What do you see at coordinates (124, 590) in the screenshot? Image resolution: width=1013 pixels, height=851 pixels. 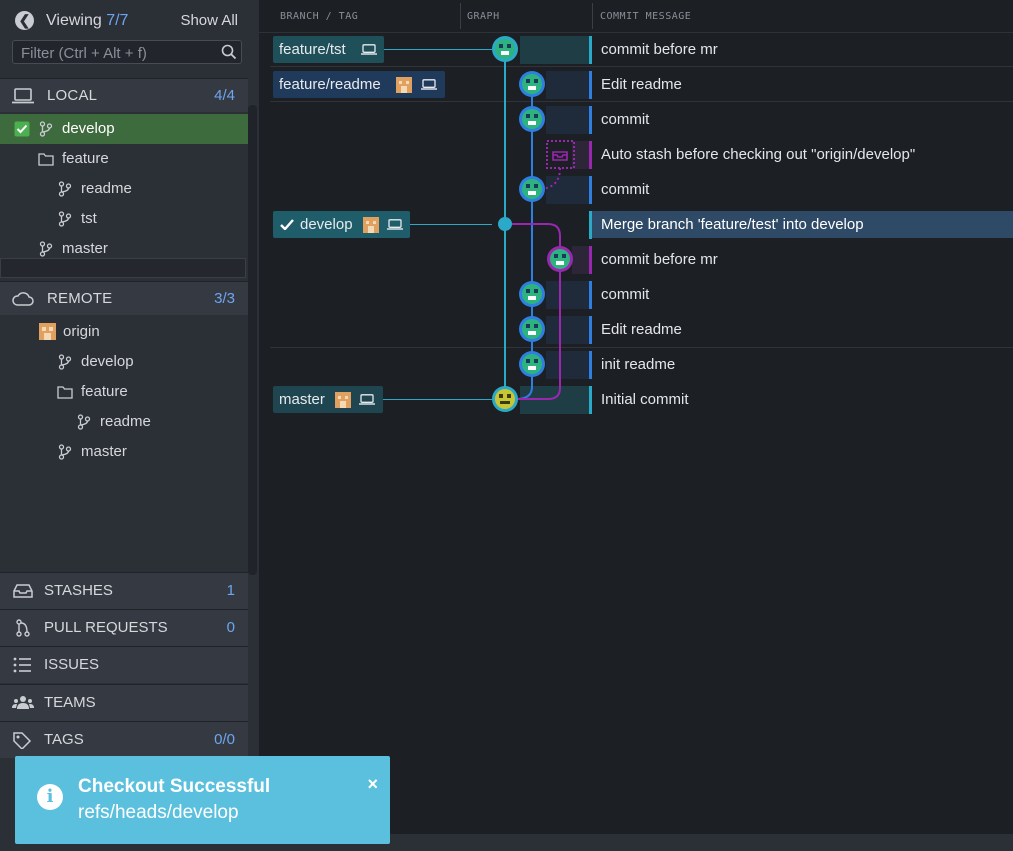 I see `stashes-section: STASHES 1` at bounding box center [124, 590].